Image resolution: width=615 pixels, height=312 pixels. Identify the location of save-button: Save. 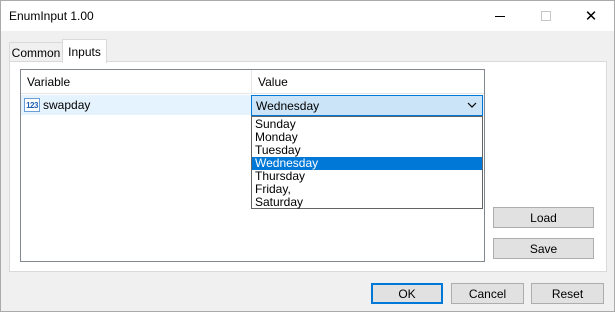
(543, 248).